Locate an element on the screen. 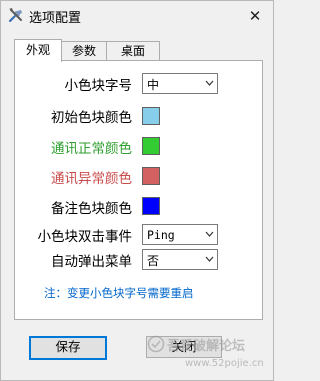 The height and width of the screenshot is (381, 320). tools-icon is located at coordinates (15, 15).